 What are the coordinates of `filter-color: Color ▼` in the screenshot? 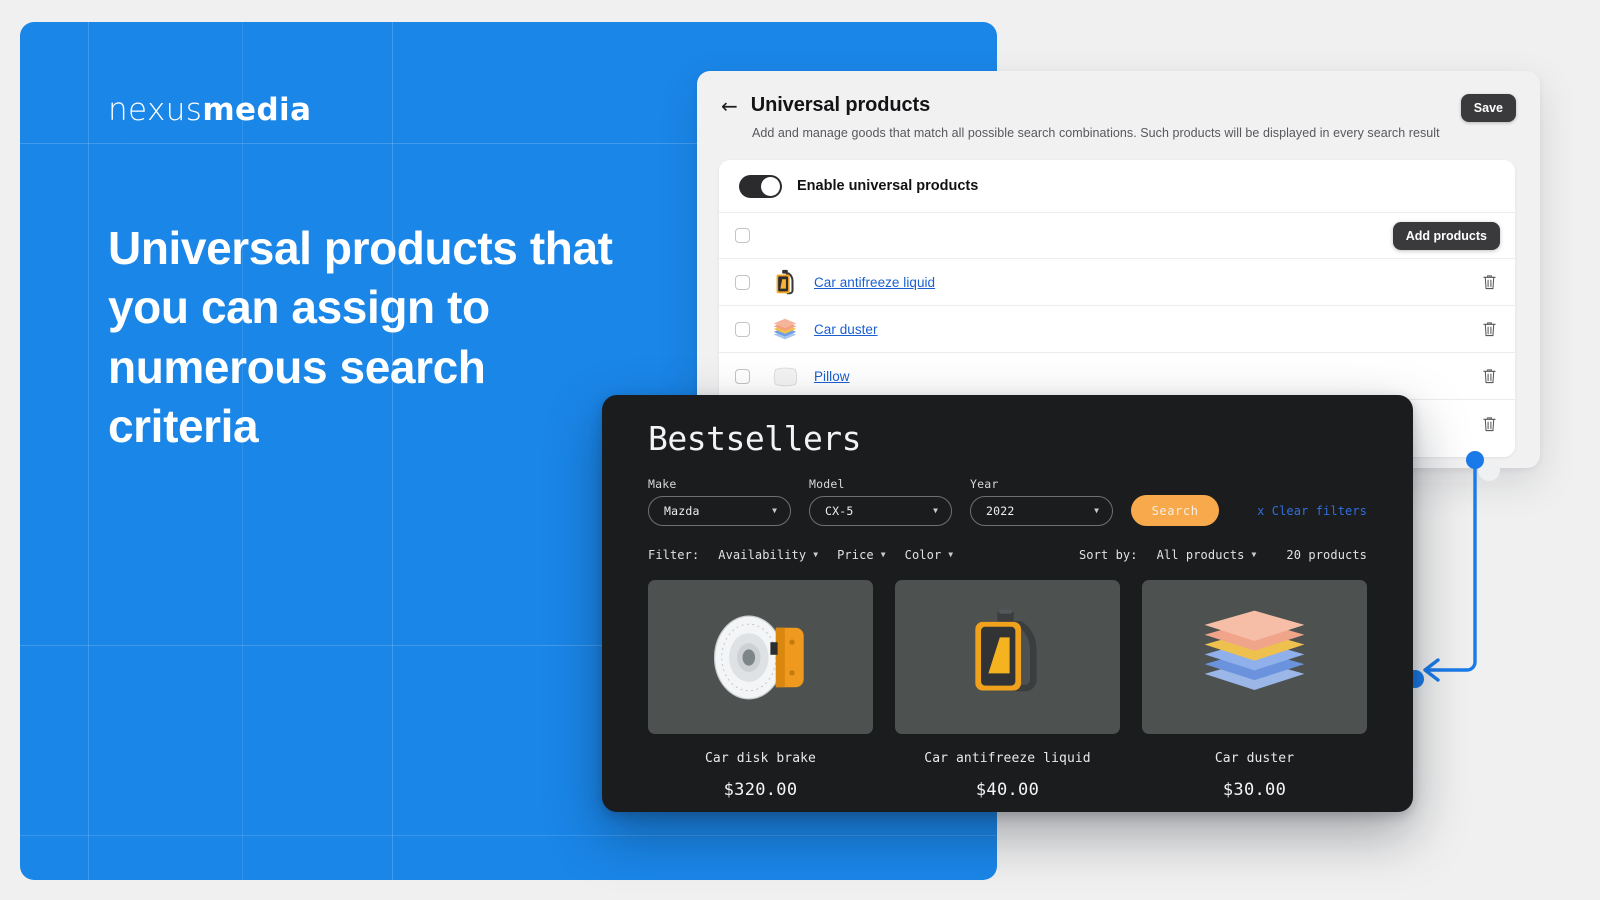 It's located at (929, 555).